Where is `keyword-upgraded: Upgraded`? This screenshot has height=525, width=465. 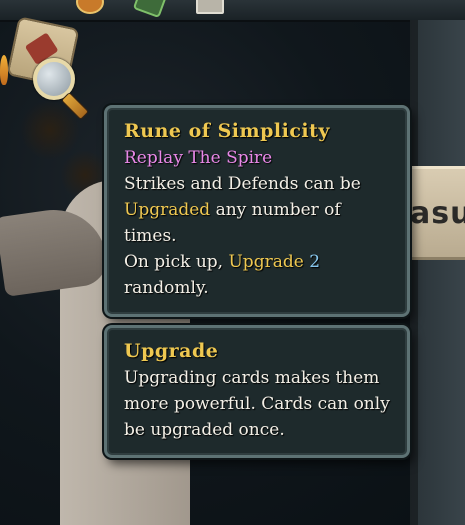 keyword-upgraded: Upgraded is located at coordinates (167, 210).